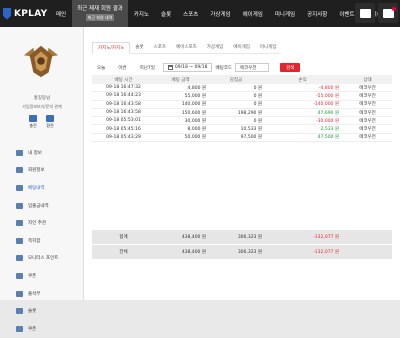  Describe the element at coordinates (7, 13) in the screenshot. I see `logo-icon` at that location.